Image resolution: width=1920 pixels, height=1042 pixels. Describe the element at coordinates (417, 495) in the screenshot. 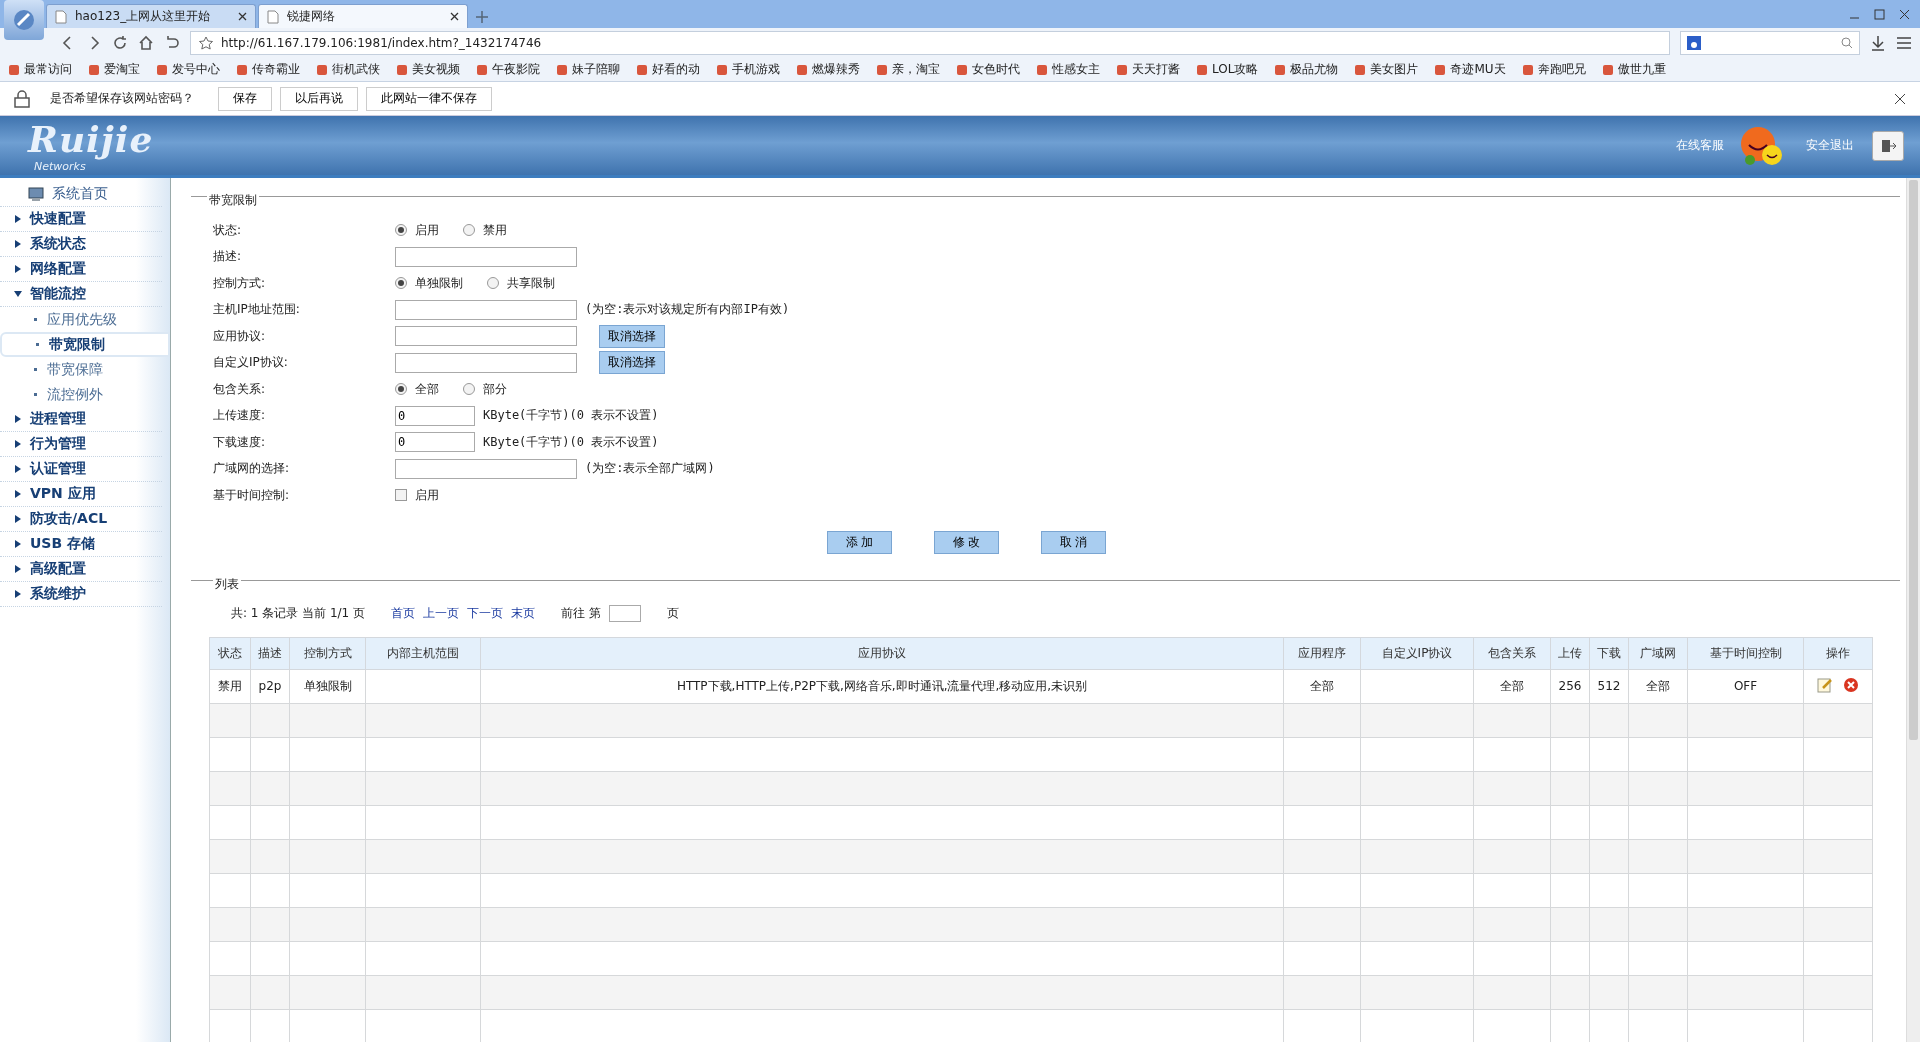

I see `checkbox-option: 启用` at that location.